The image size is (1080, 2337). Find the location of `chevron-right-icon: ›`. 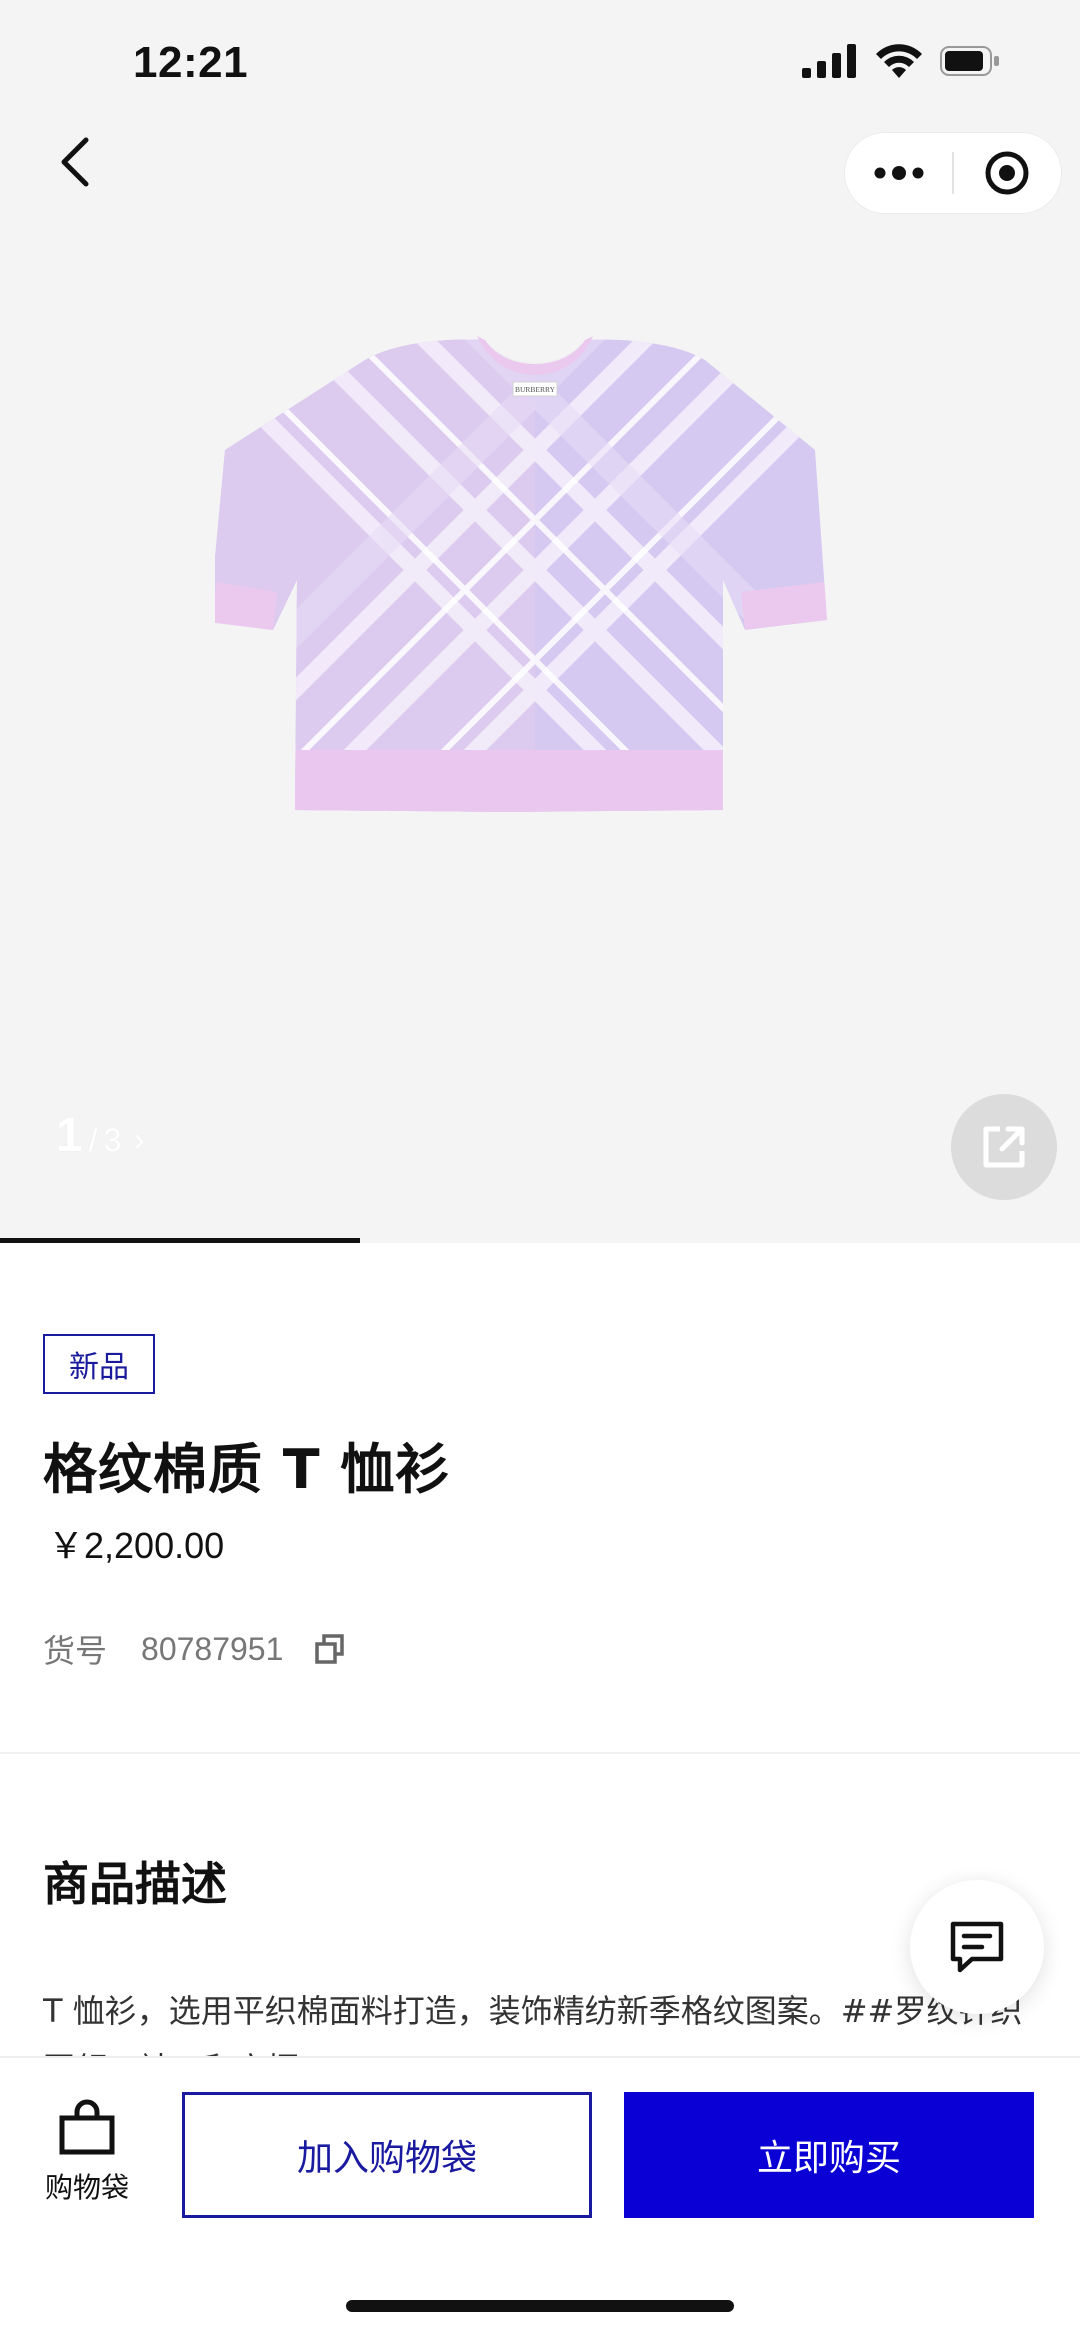

chevron-right-icon: › is located at coordinates (139, 1140).